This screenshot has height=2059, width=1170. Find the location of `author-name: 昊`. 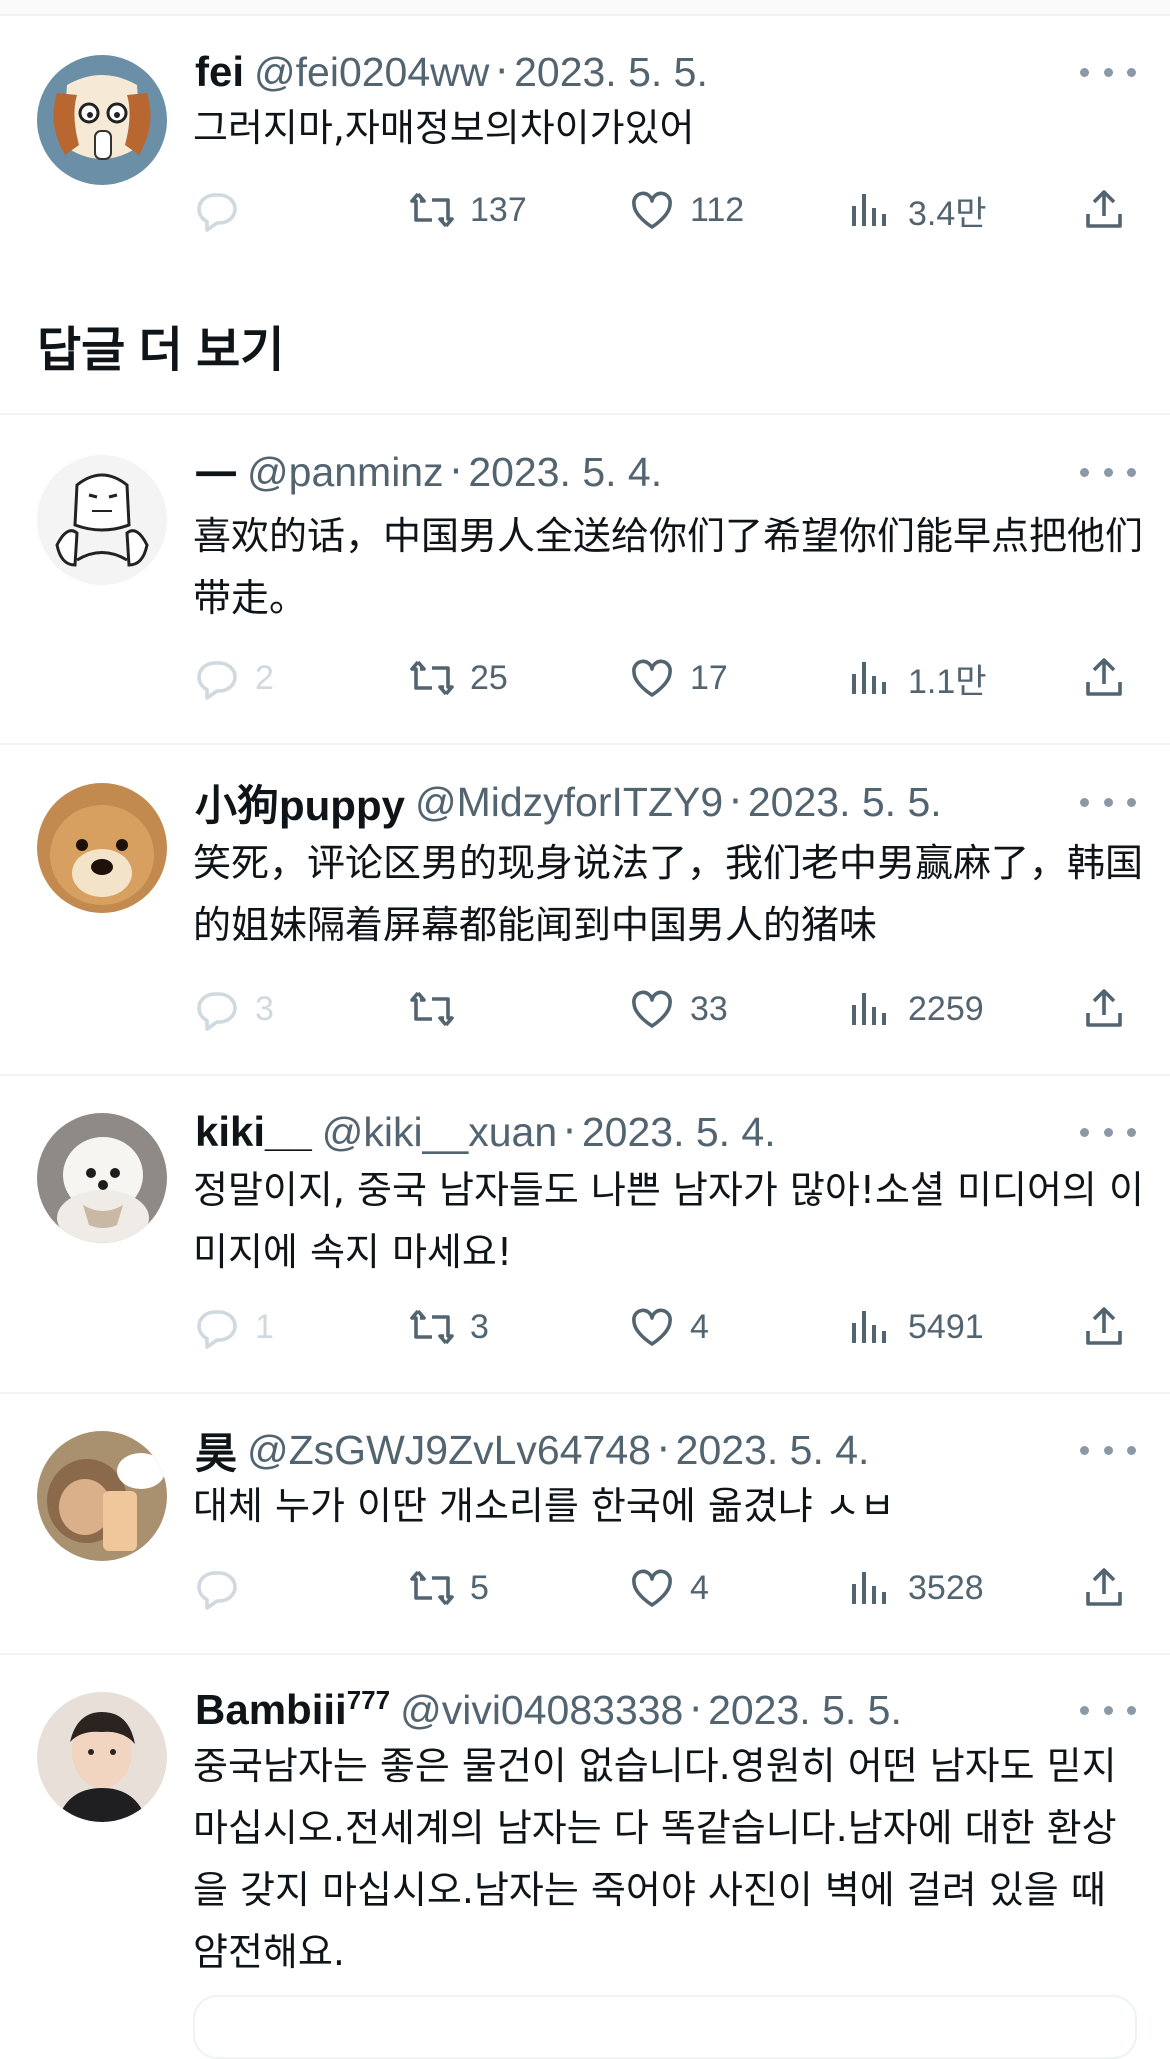

author-name: 昊 is located at coordinates (216, 1450).